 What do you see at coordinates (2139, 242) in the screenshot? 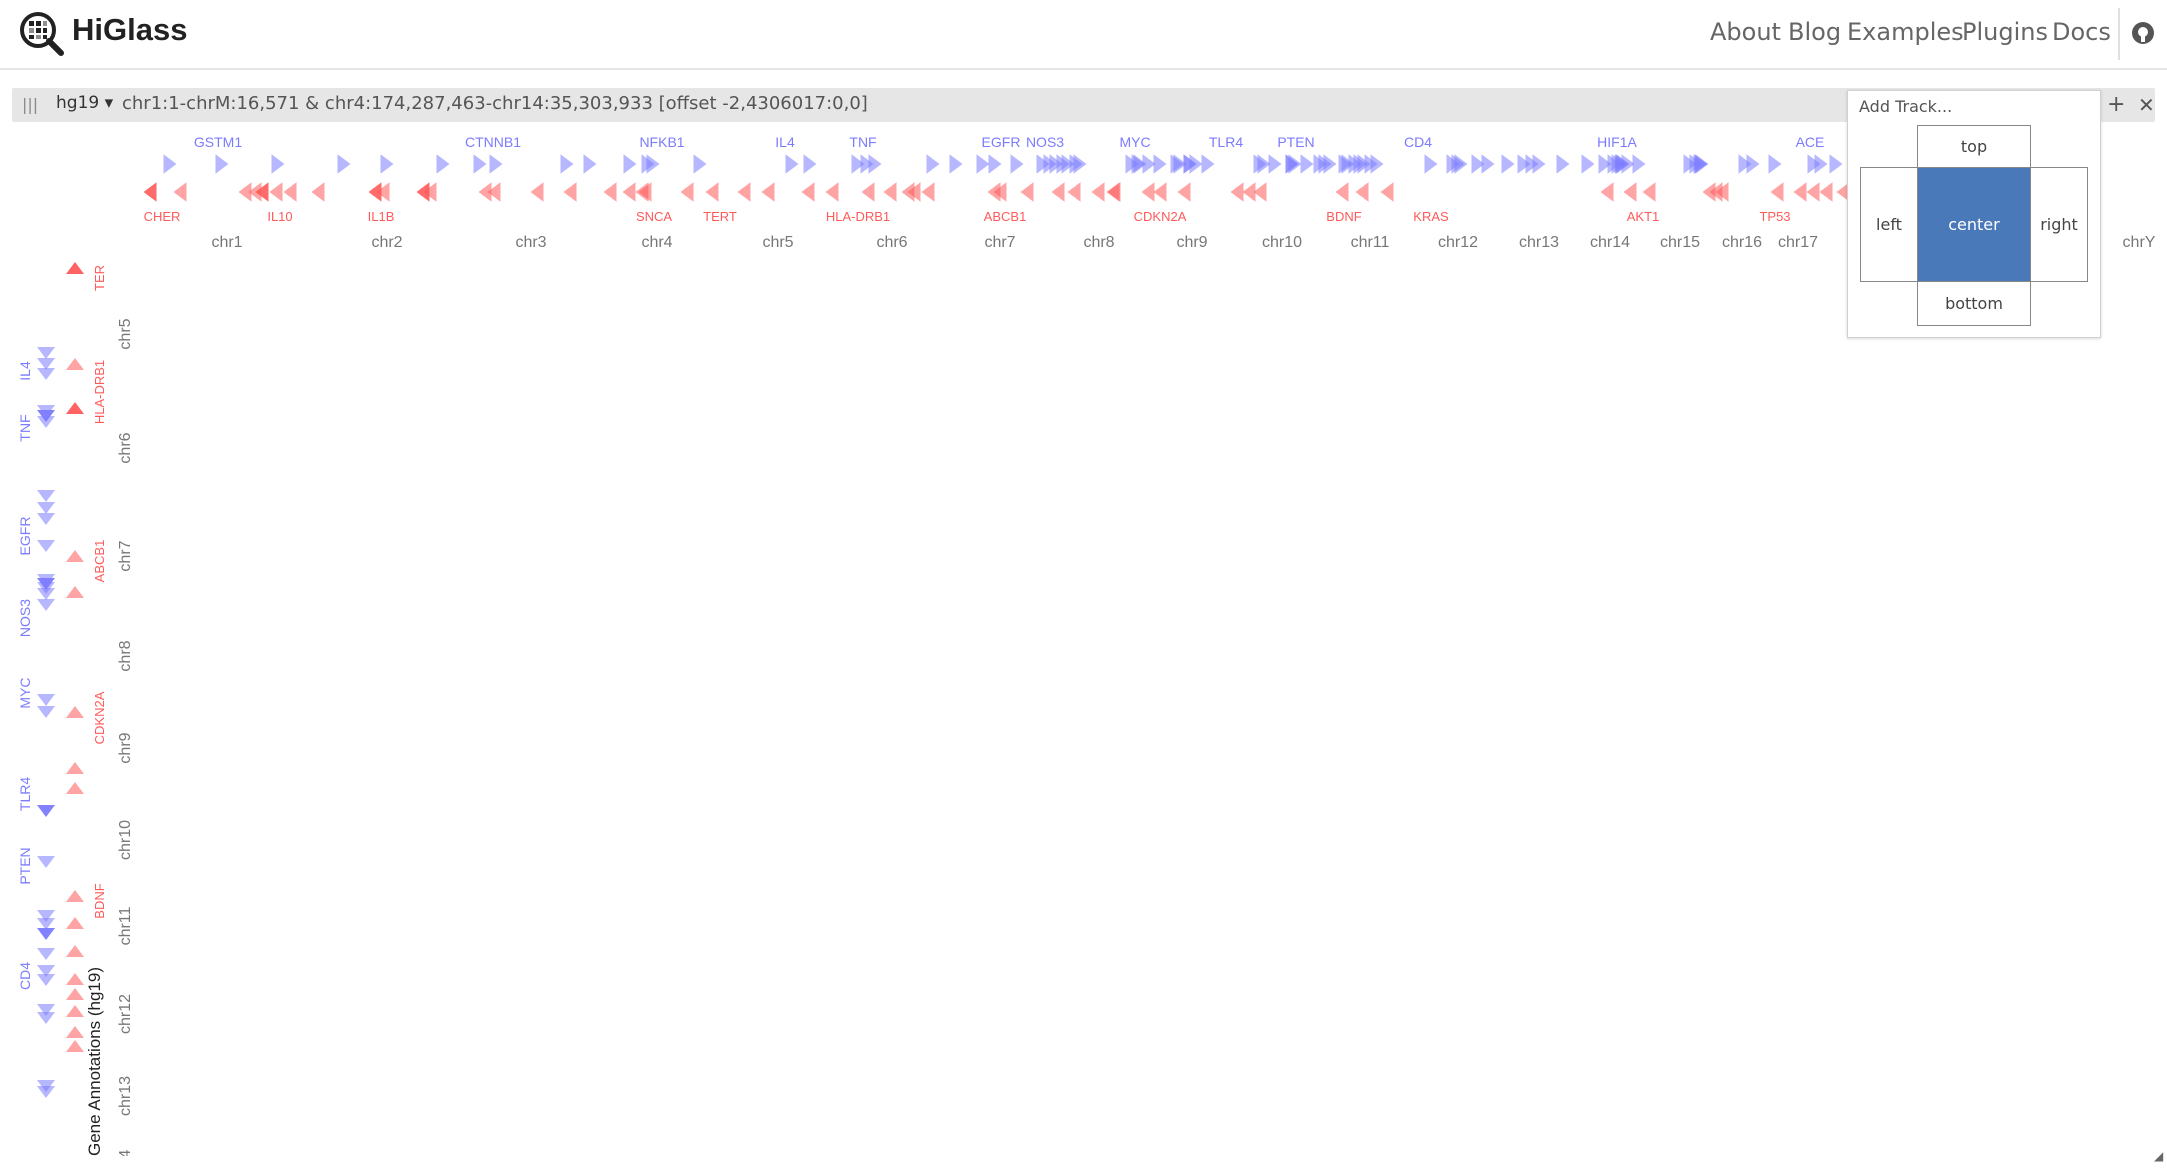
I see `chromosome-label: chrY` at bounding box center [2139, 242].